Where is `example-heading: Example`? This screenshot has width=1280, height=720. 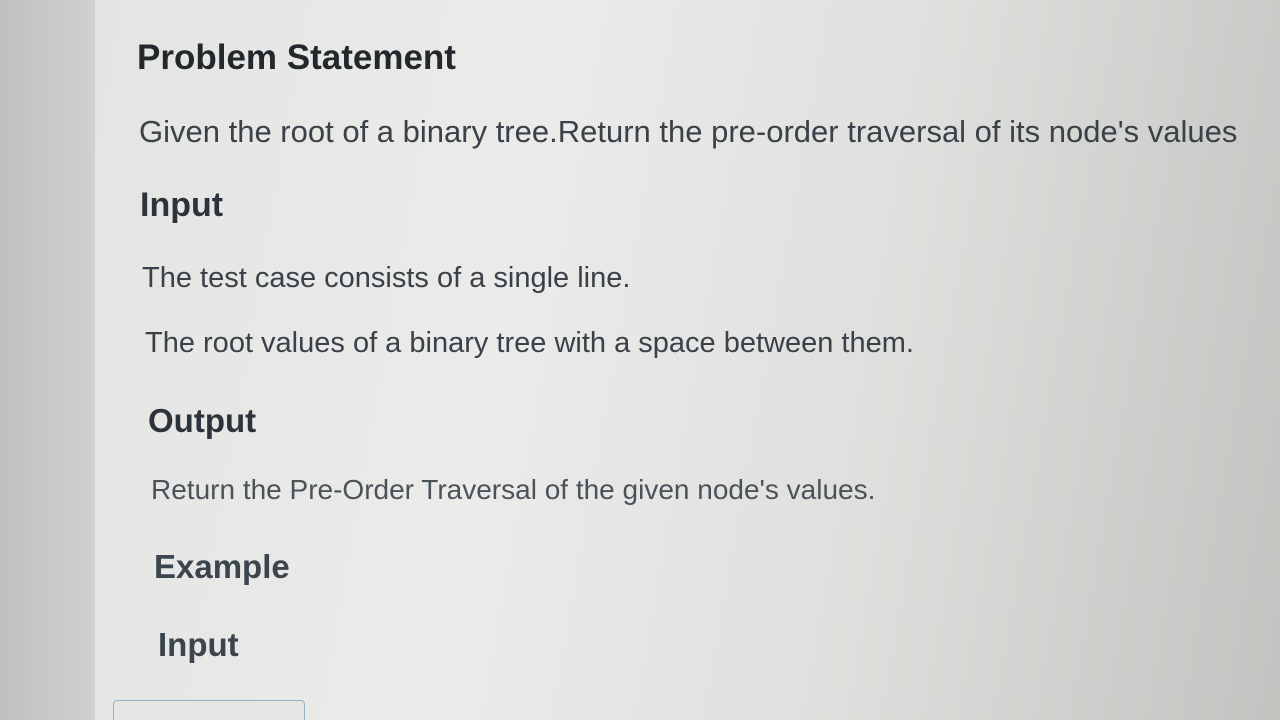 example-heading: Example is located at coordinates (222, 566).